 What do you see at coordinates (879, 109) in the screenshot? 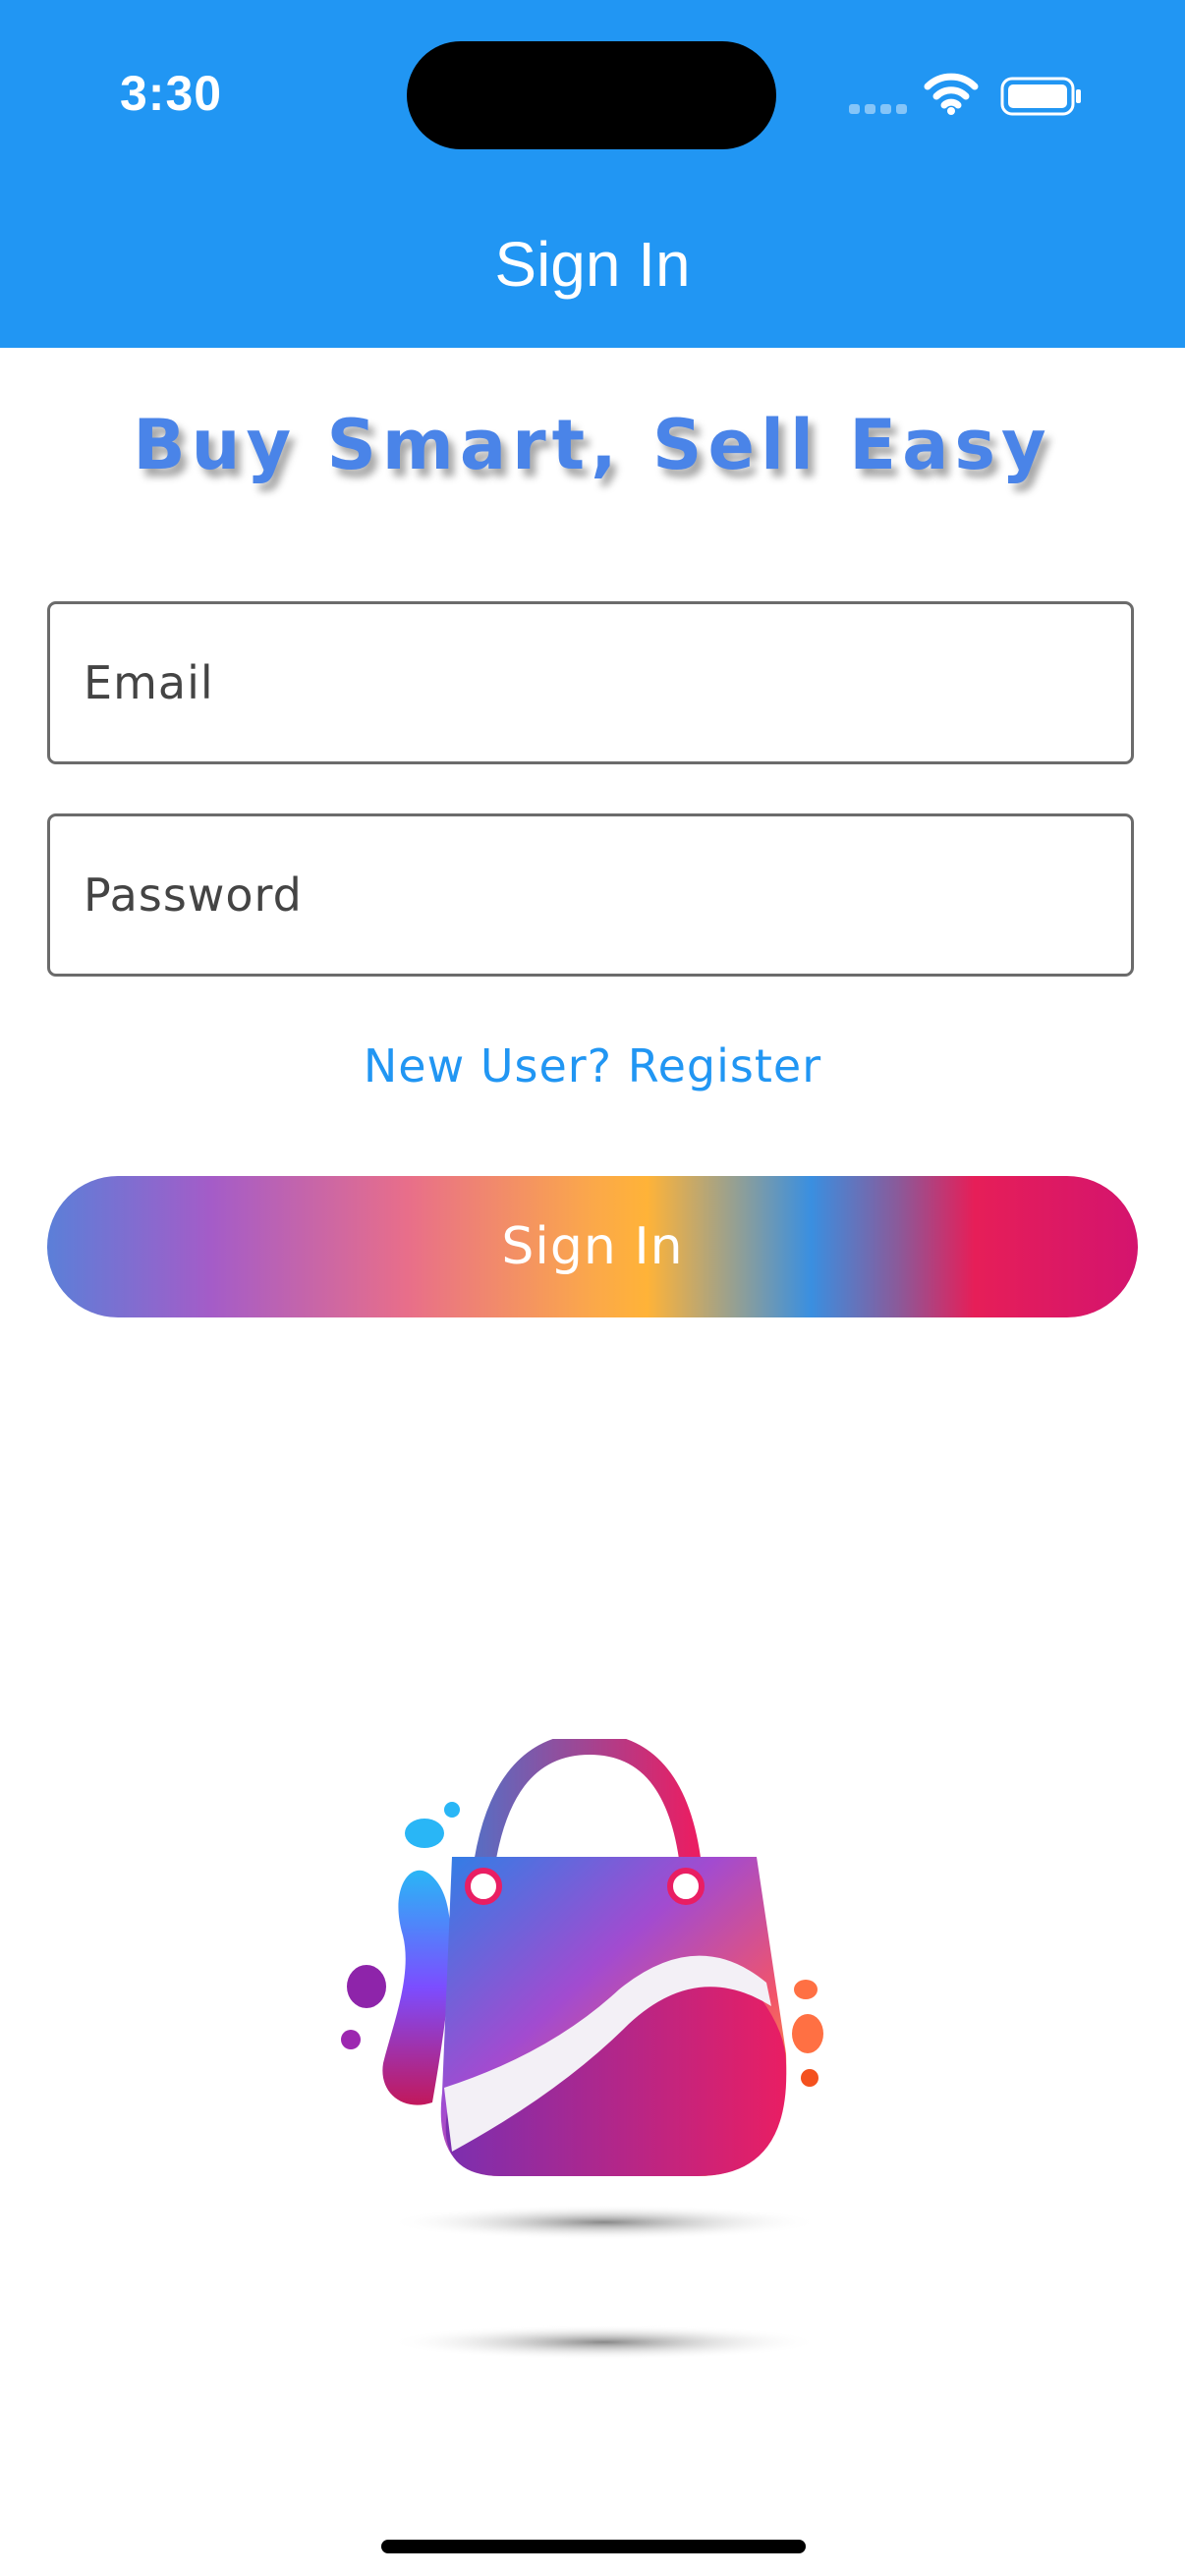
I see `cellular-signal-icon` at bounding box center [879, 109].